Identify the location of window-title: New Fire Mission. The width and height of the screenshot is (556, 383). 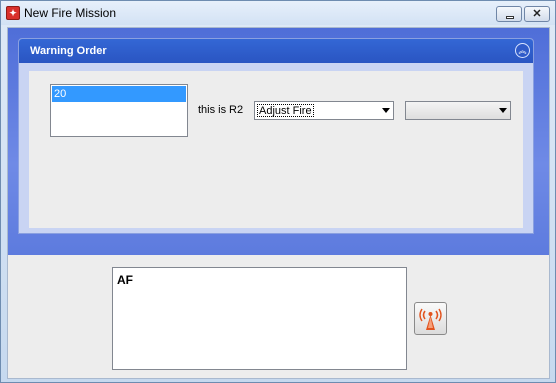
(70, 13).